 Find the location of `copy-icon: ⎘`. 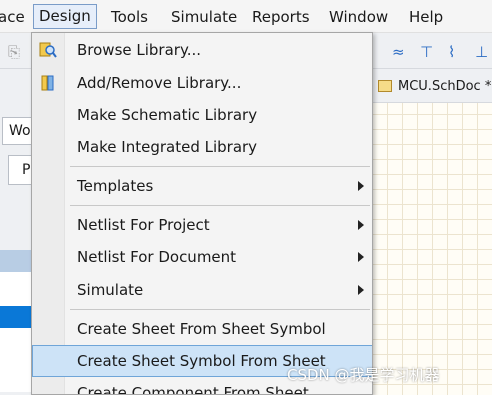

copy-icon: ⎘ is located at coordinates (14, 52).